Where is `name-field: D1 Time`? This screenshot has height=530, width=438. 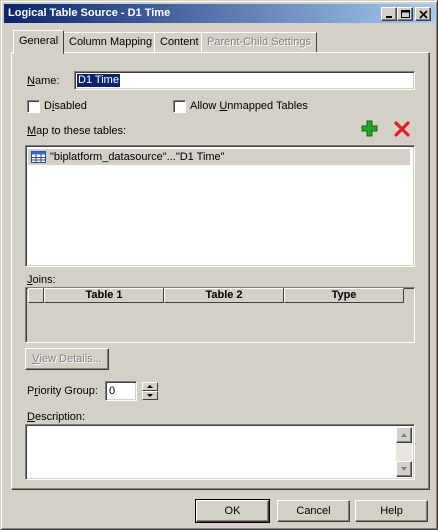
name-field: D1 Time is located at coordinates (244, 80).